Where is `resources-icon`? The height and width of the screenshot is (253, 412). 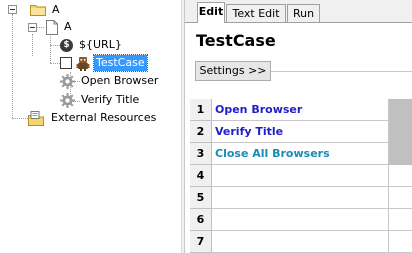 resources-icon is located at coordinates (36, 118).